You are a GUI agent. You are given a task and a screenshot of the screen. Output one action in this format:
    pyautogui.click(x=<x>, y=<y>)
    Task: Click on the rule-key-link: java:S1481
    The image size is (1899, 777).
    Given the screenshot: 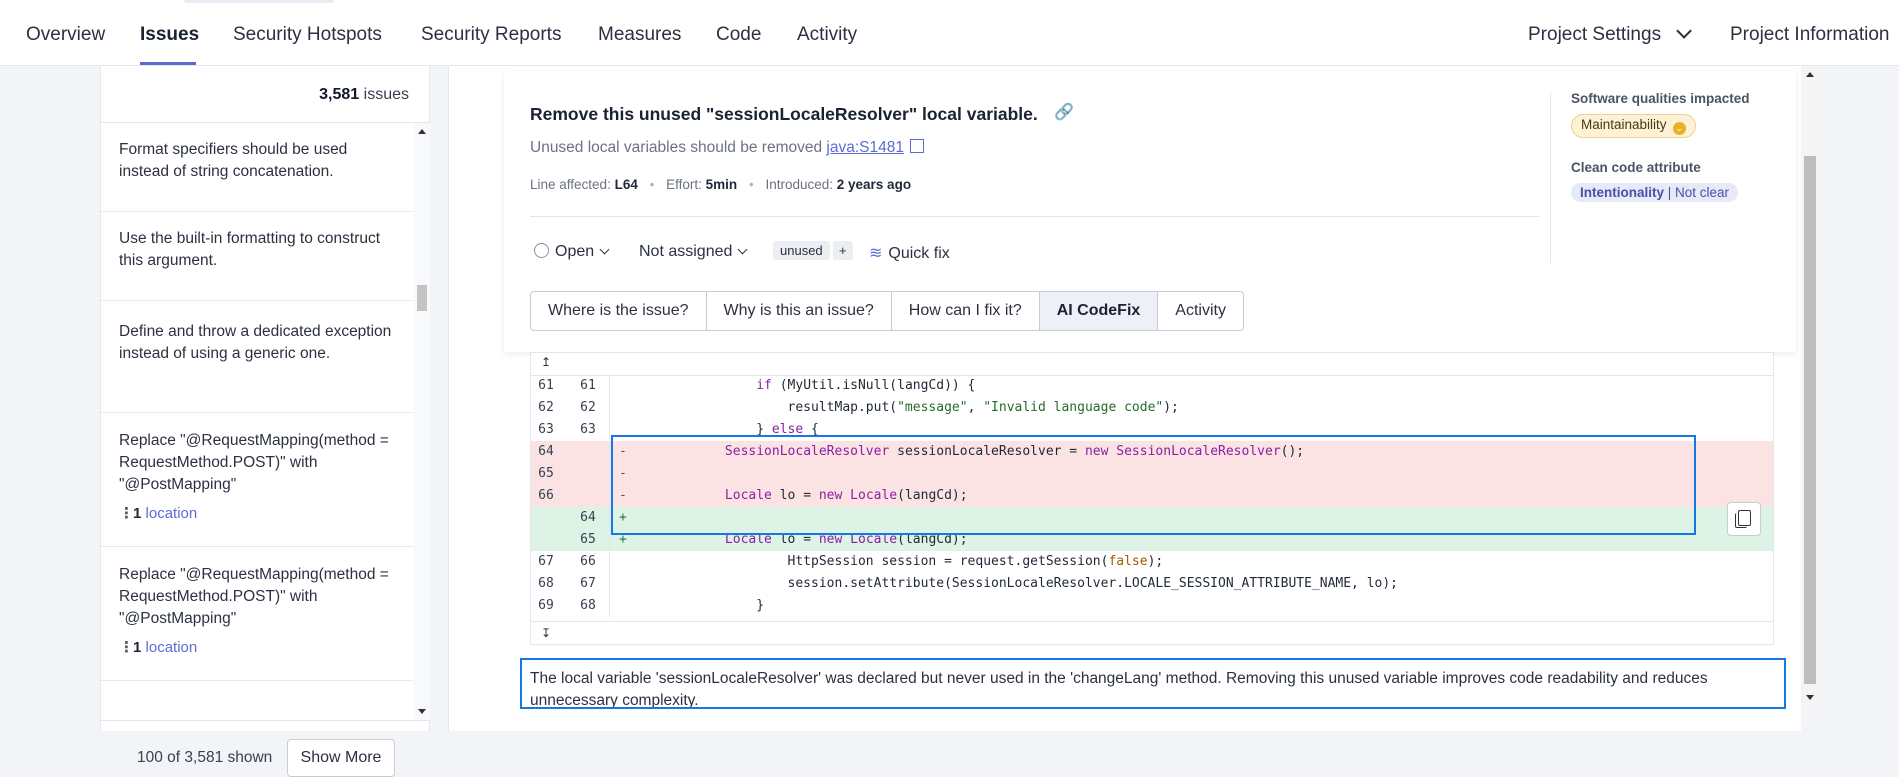 What is the action you would take?
    pyautogui.click(x=865, y=147)
    